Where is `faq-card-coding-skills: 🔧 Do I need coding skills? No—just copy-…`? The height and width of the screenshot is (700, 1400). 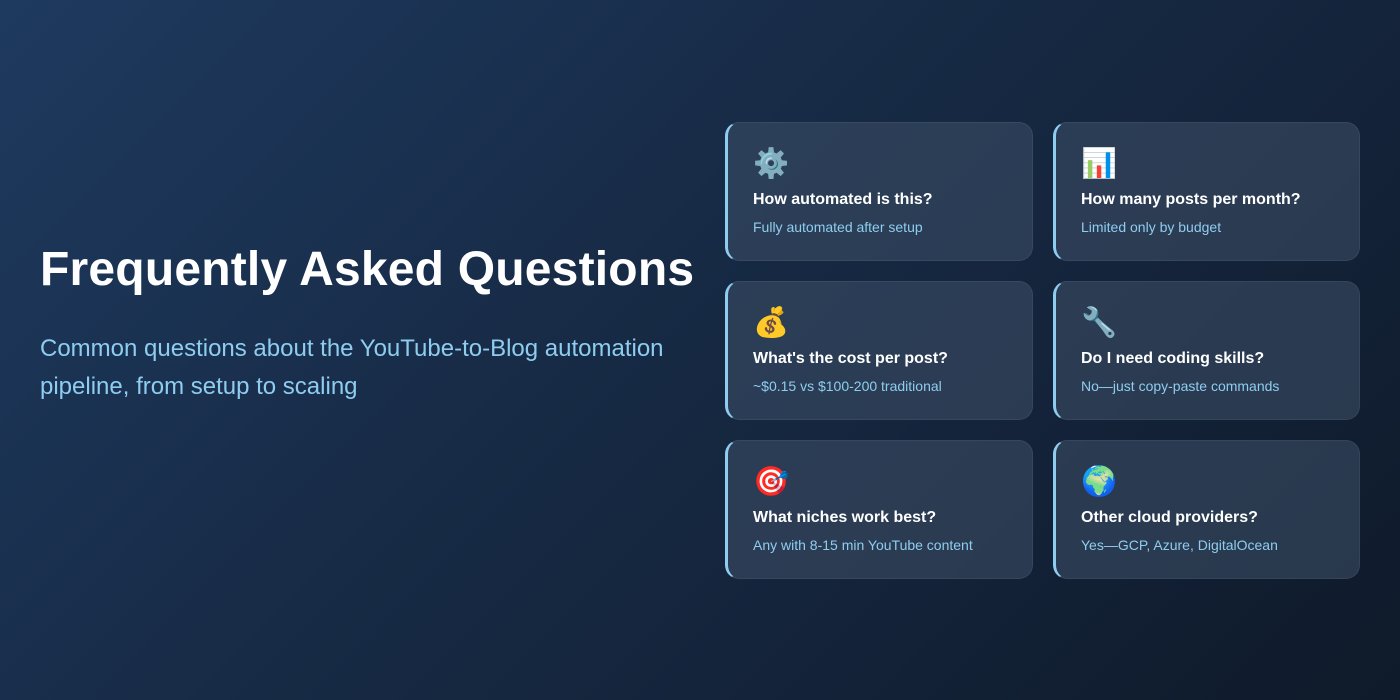 faq-card-coding-skills: 🔧 Do I need coding skills? No—just copy-… is located at coordinates (1206, 350).